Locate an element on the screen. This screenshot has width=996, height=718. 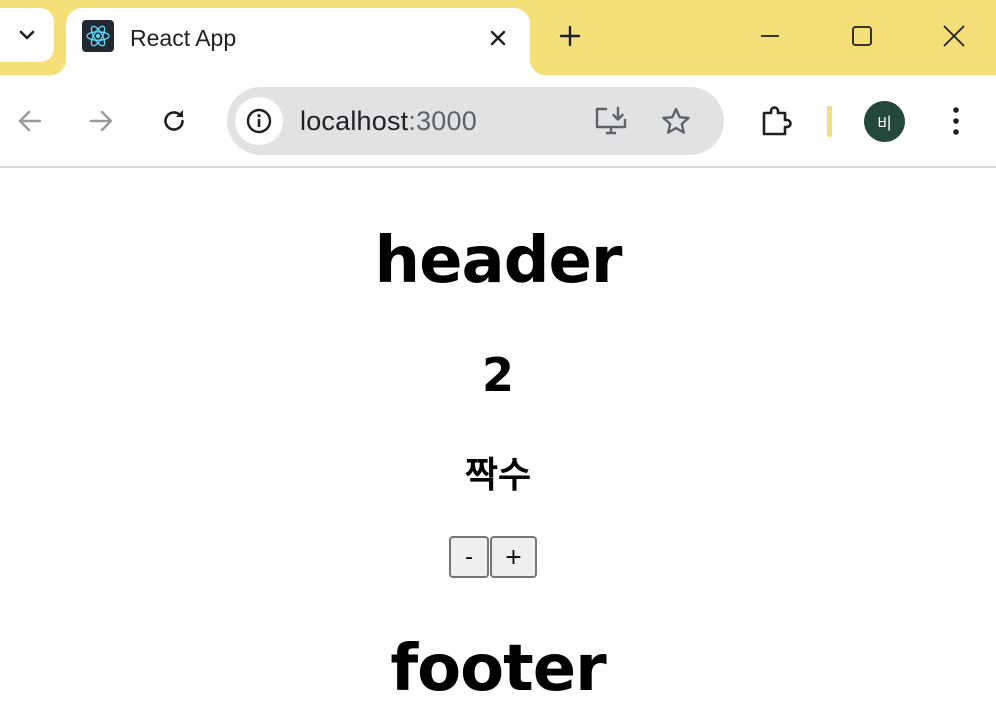
url-text: localhost:3000 is located at coordinates (388, 121).